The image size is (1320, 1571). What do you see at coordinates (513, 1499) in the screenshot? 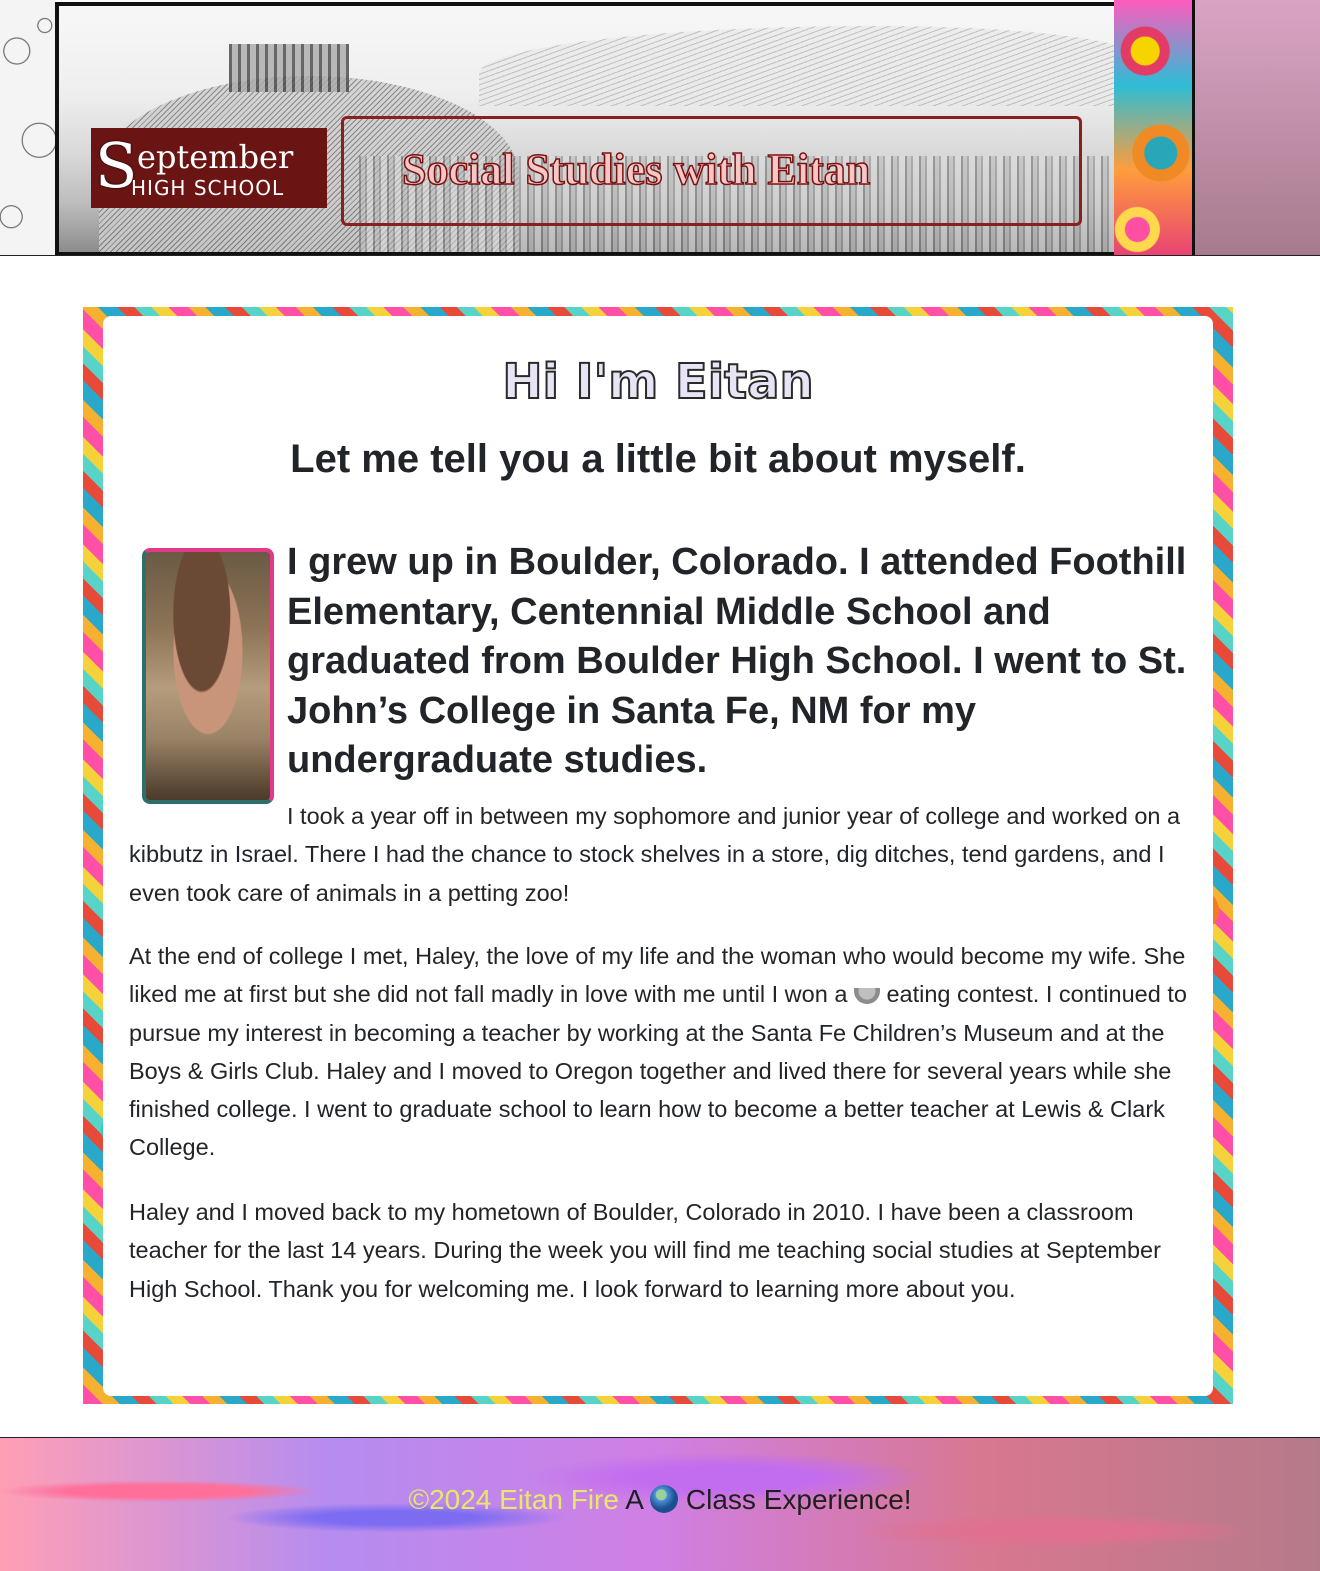
I see `footer-credit: ©2024 Eitan Fire` at bounding box center [513, 1499].